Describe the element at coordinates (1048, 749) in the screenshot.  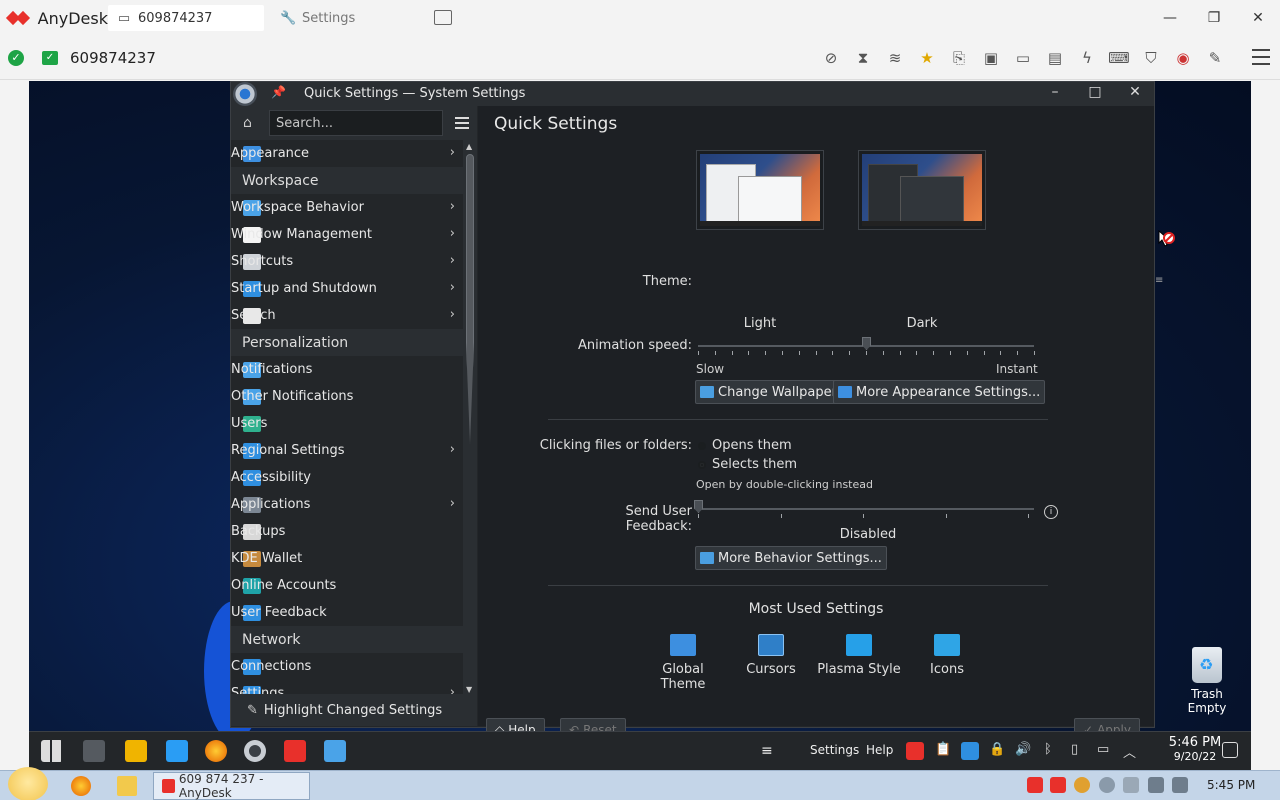
I see `bluetooth-icon: ᛒ` at that location.